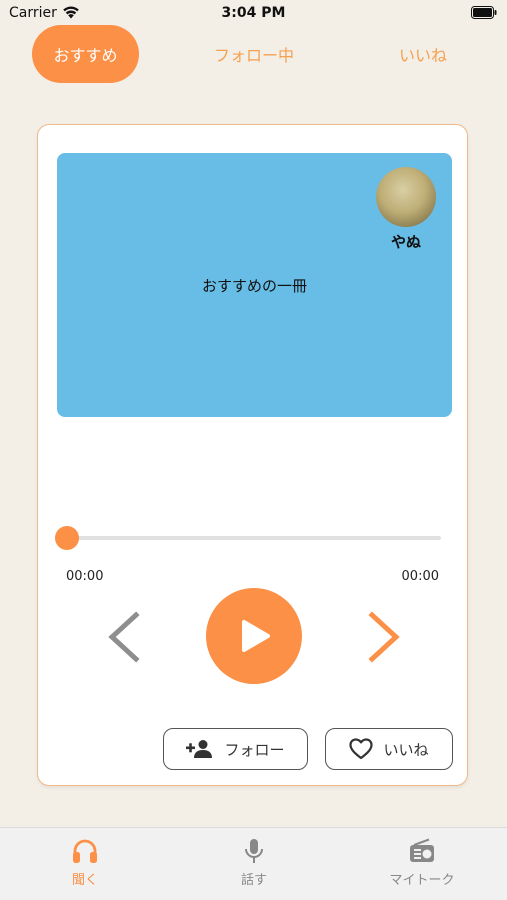  What do you see at coordinates (406, 197) in the screenshot?
I see `author-avatar` at bounding box center [406, 197].